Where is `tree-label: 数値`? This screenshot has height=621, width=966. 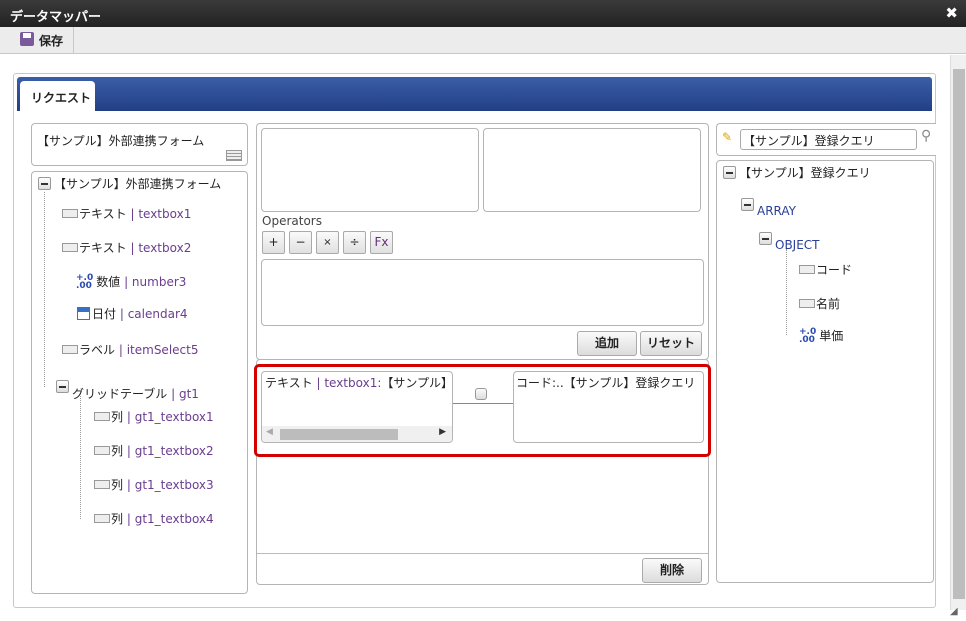
tree-label: 数値 is located at coordinates (108, 282).